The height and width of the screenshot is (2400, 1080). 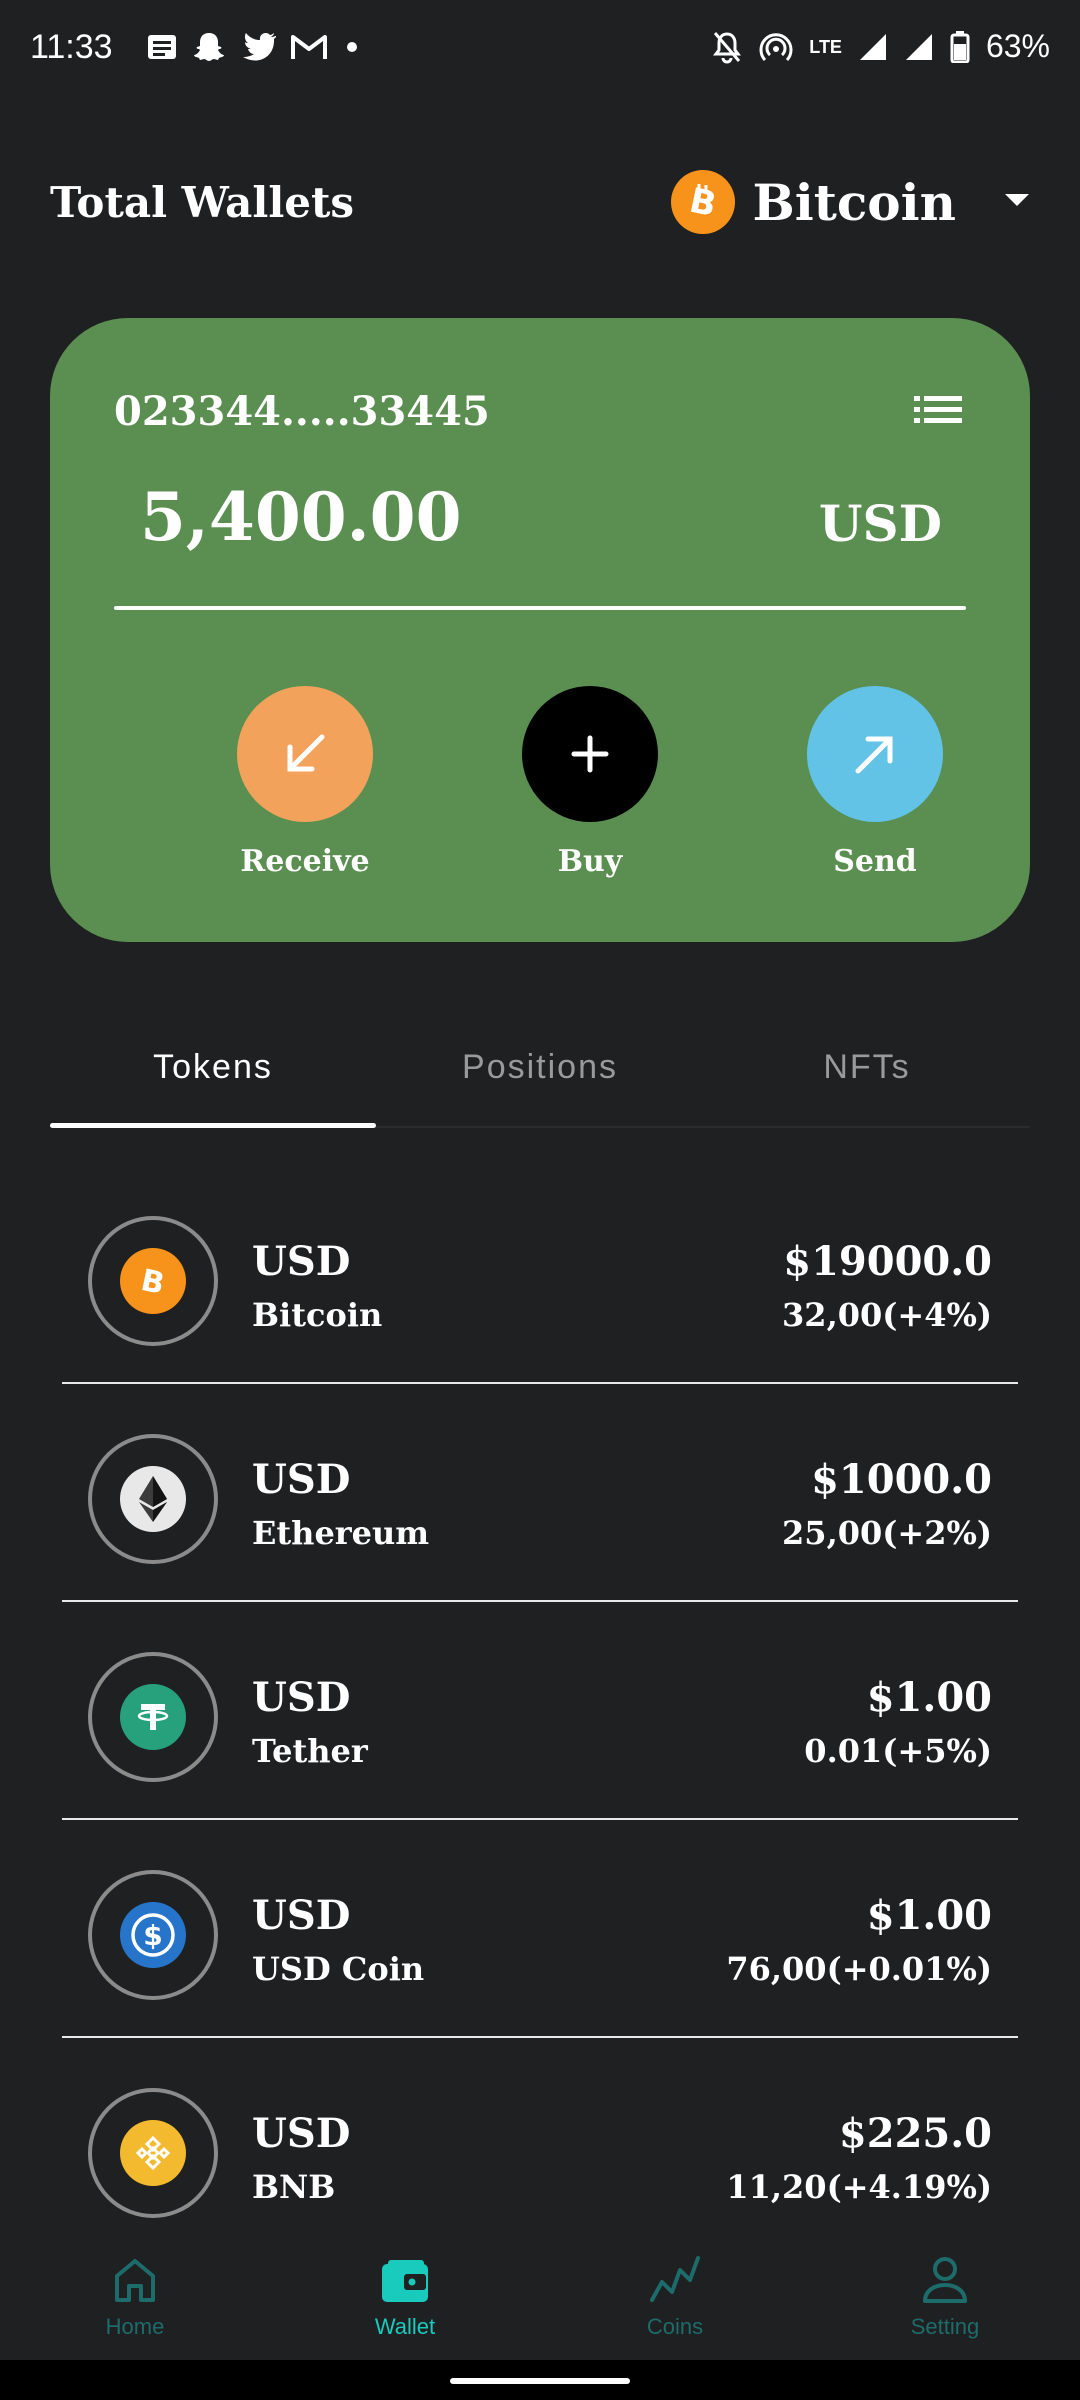 I want to click on wallet-currency: USD, so click(x=880, y=523).